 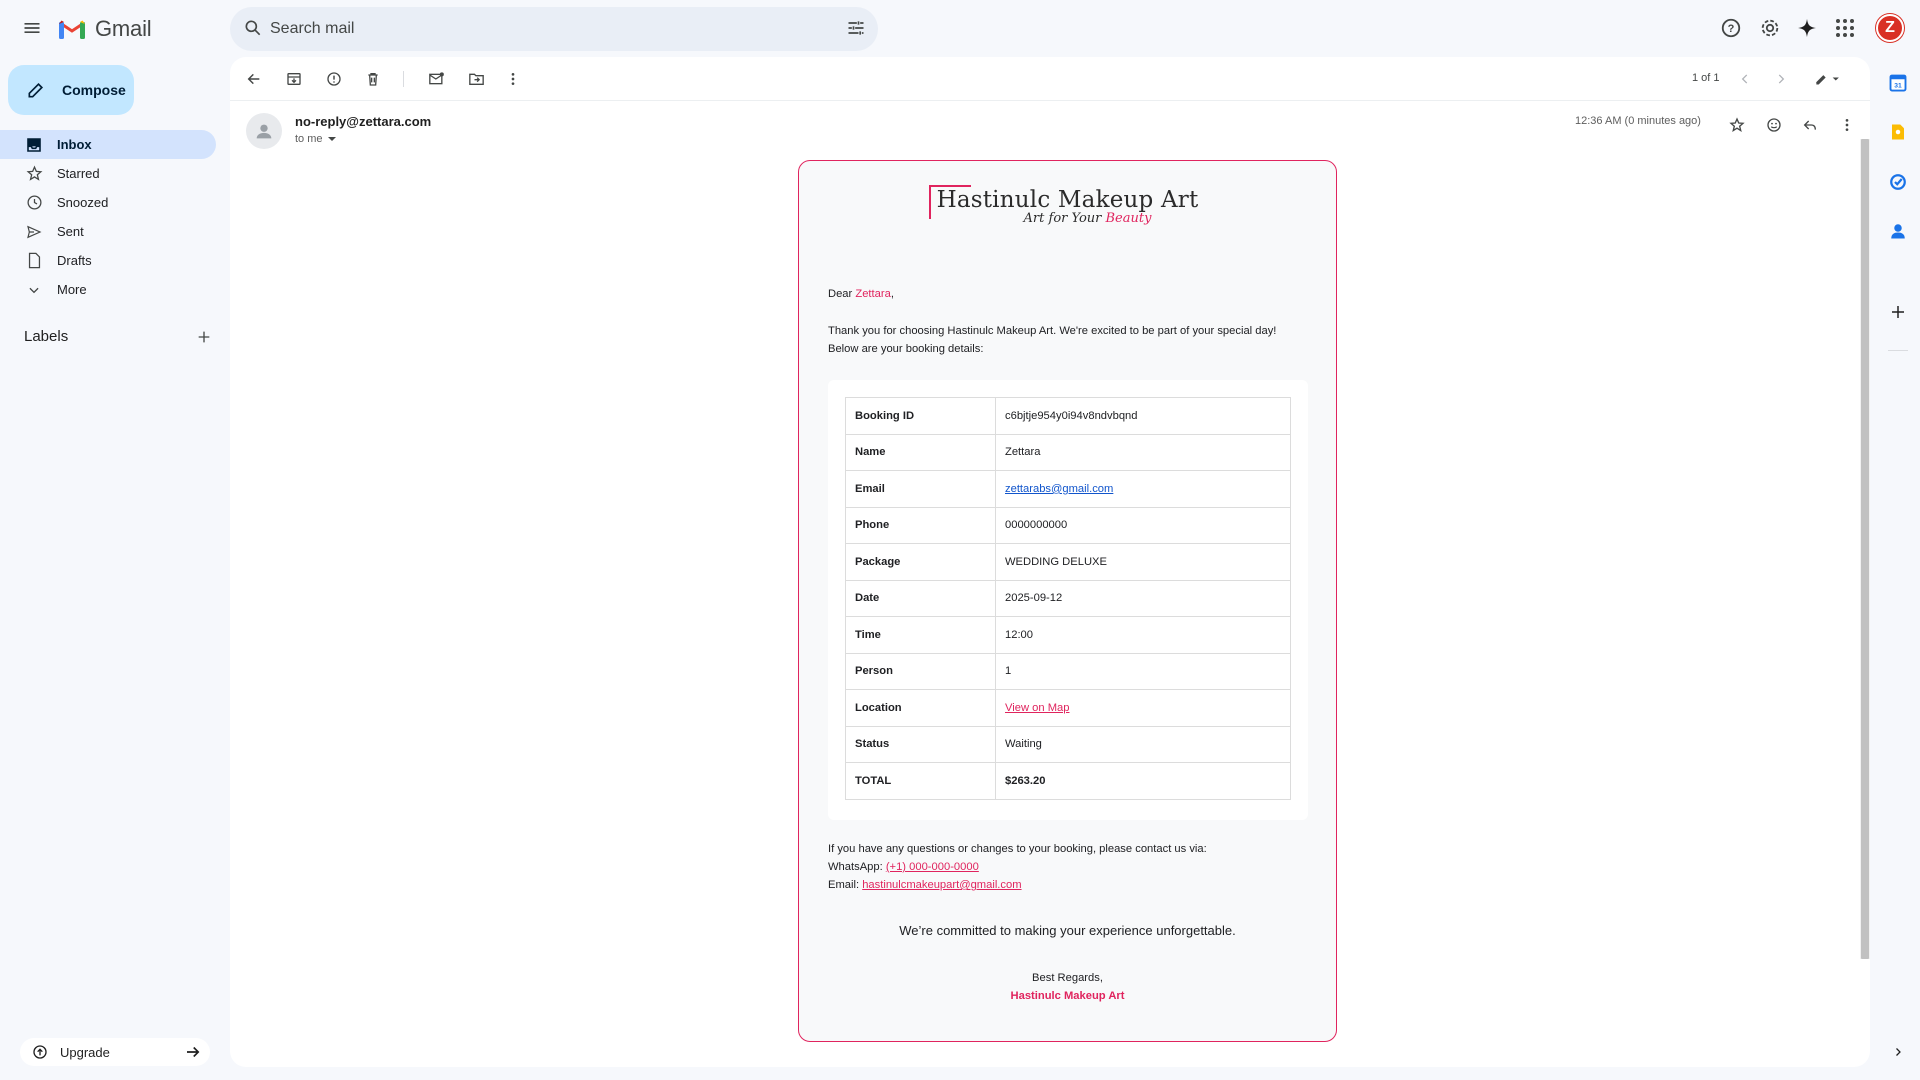 I want to click on arrow-right-icon, so click(x=193, y=1052).